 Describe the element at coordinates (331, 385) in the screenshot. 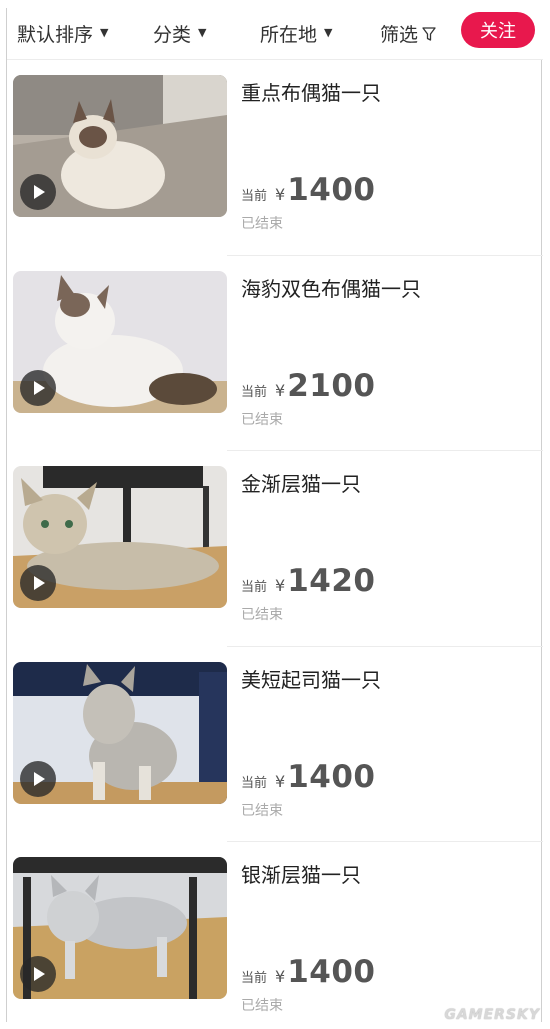

I see `price-value: 2100` at that location.